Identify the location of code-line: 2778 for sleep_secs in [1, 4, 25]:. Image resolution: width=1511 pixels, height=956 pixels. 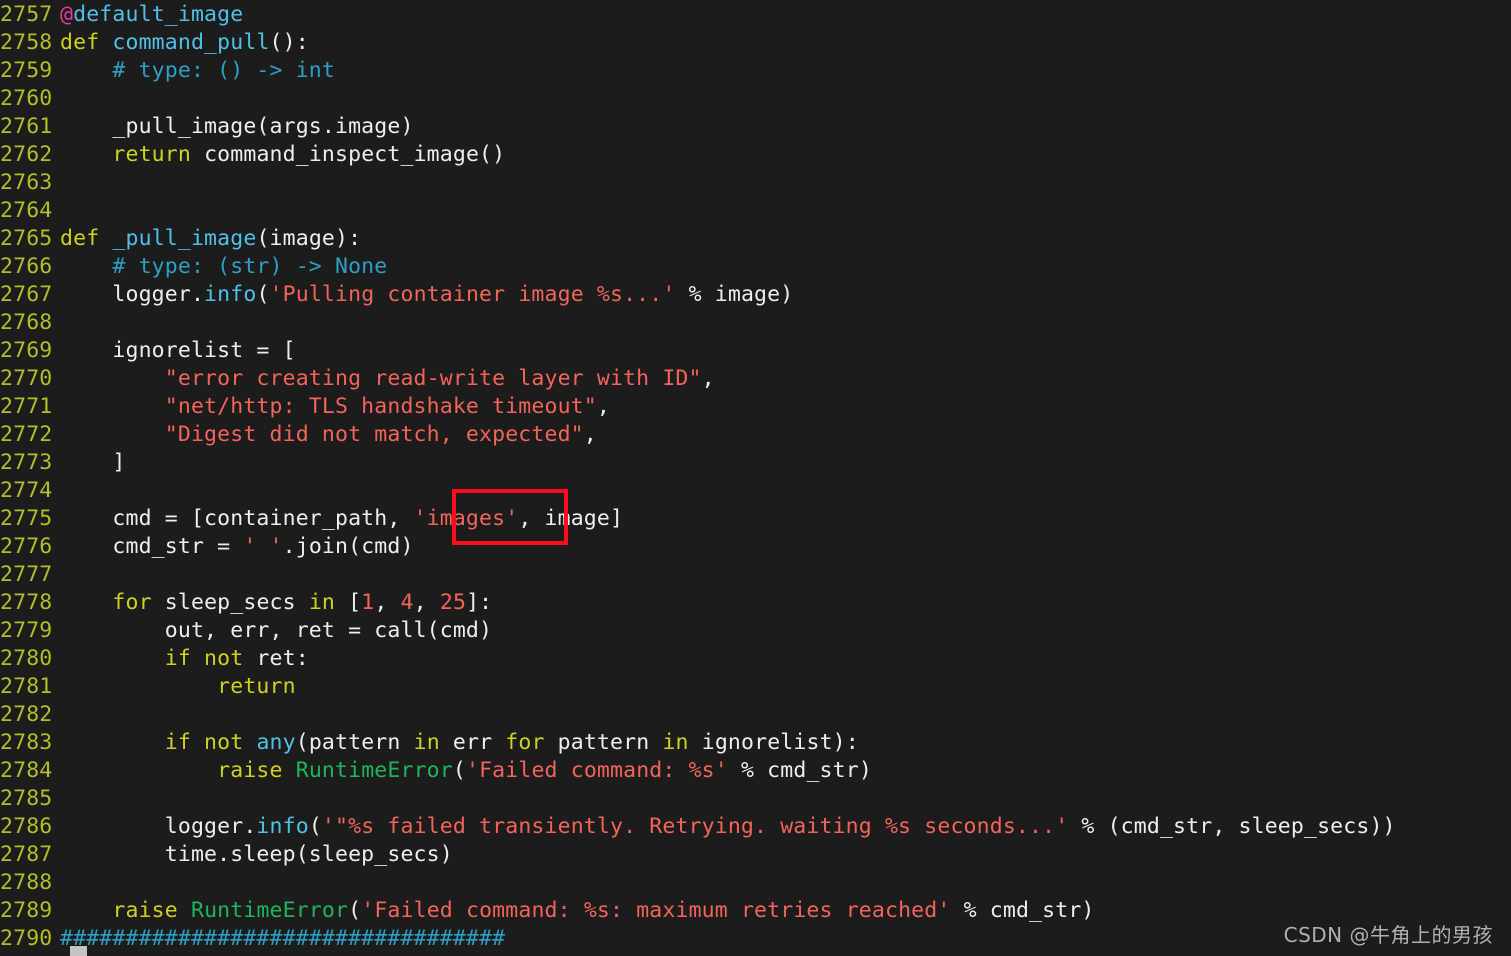
(755, 603).